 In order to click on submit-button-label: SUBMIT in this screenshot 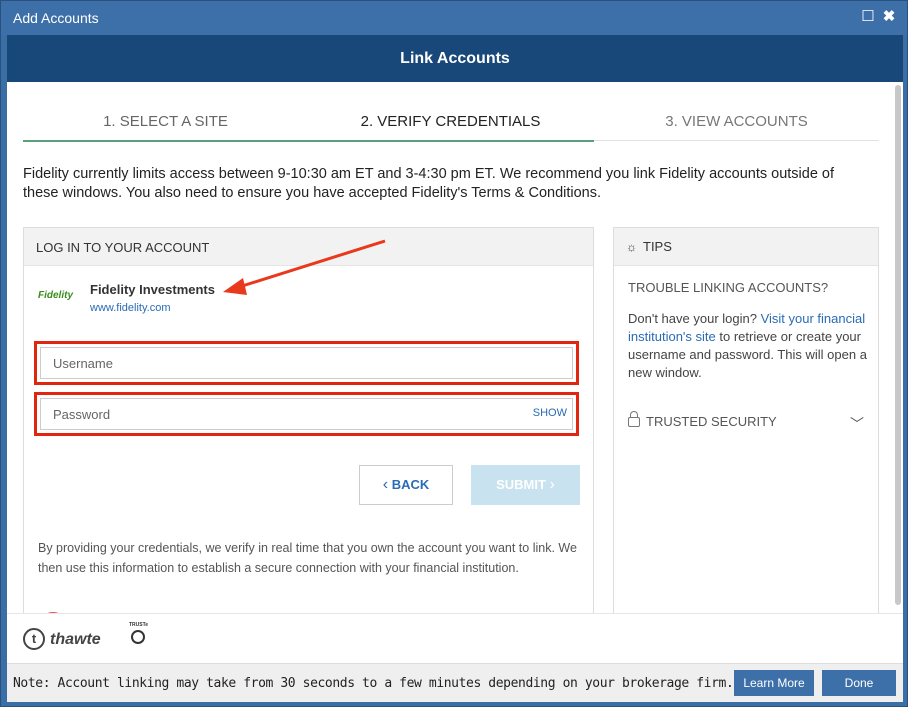, I will do `click(521, 484)`.